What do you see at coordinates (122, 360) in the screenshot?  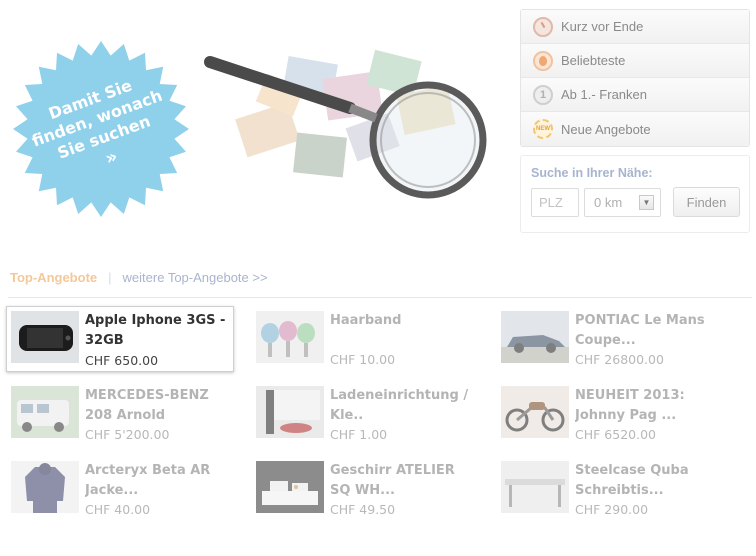 I see `listing-price: CHF 650.00` at bounding box center [122, 360].